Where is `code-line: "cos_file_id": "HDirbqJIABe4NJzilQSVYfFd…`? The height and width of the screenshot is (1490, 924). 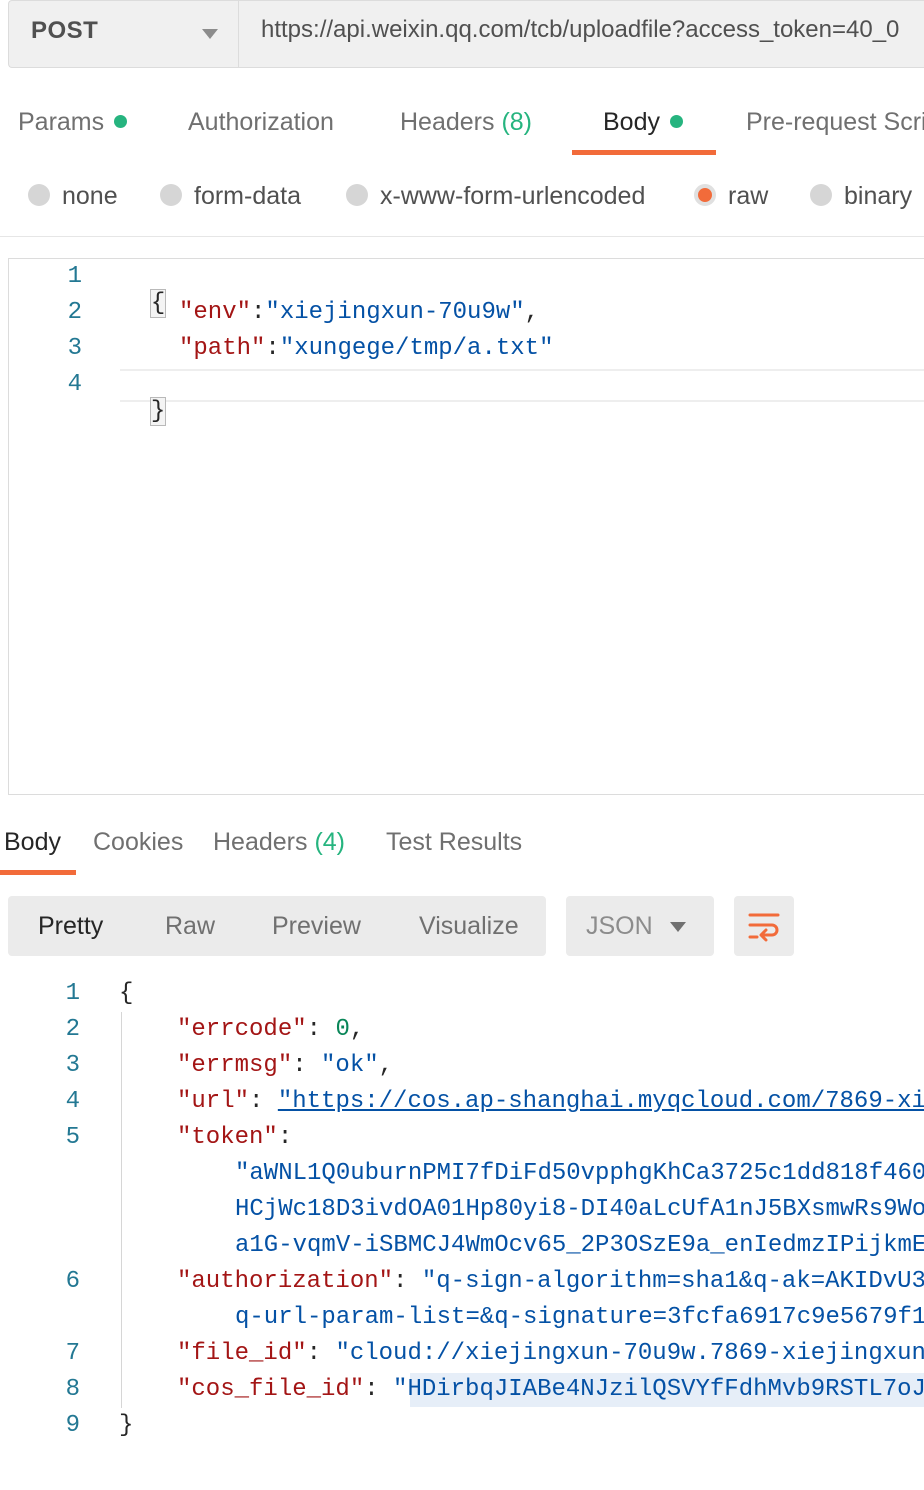 code-line: "cos_file_id": "HDirbqJIABe4NJzilQSVYfFd… is located at coordinates (550, 1389).